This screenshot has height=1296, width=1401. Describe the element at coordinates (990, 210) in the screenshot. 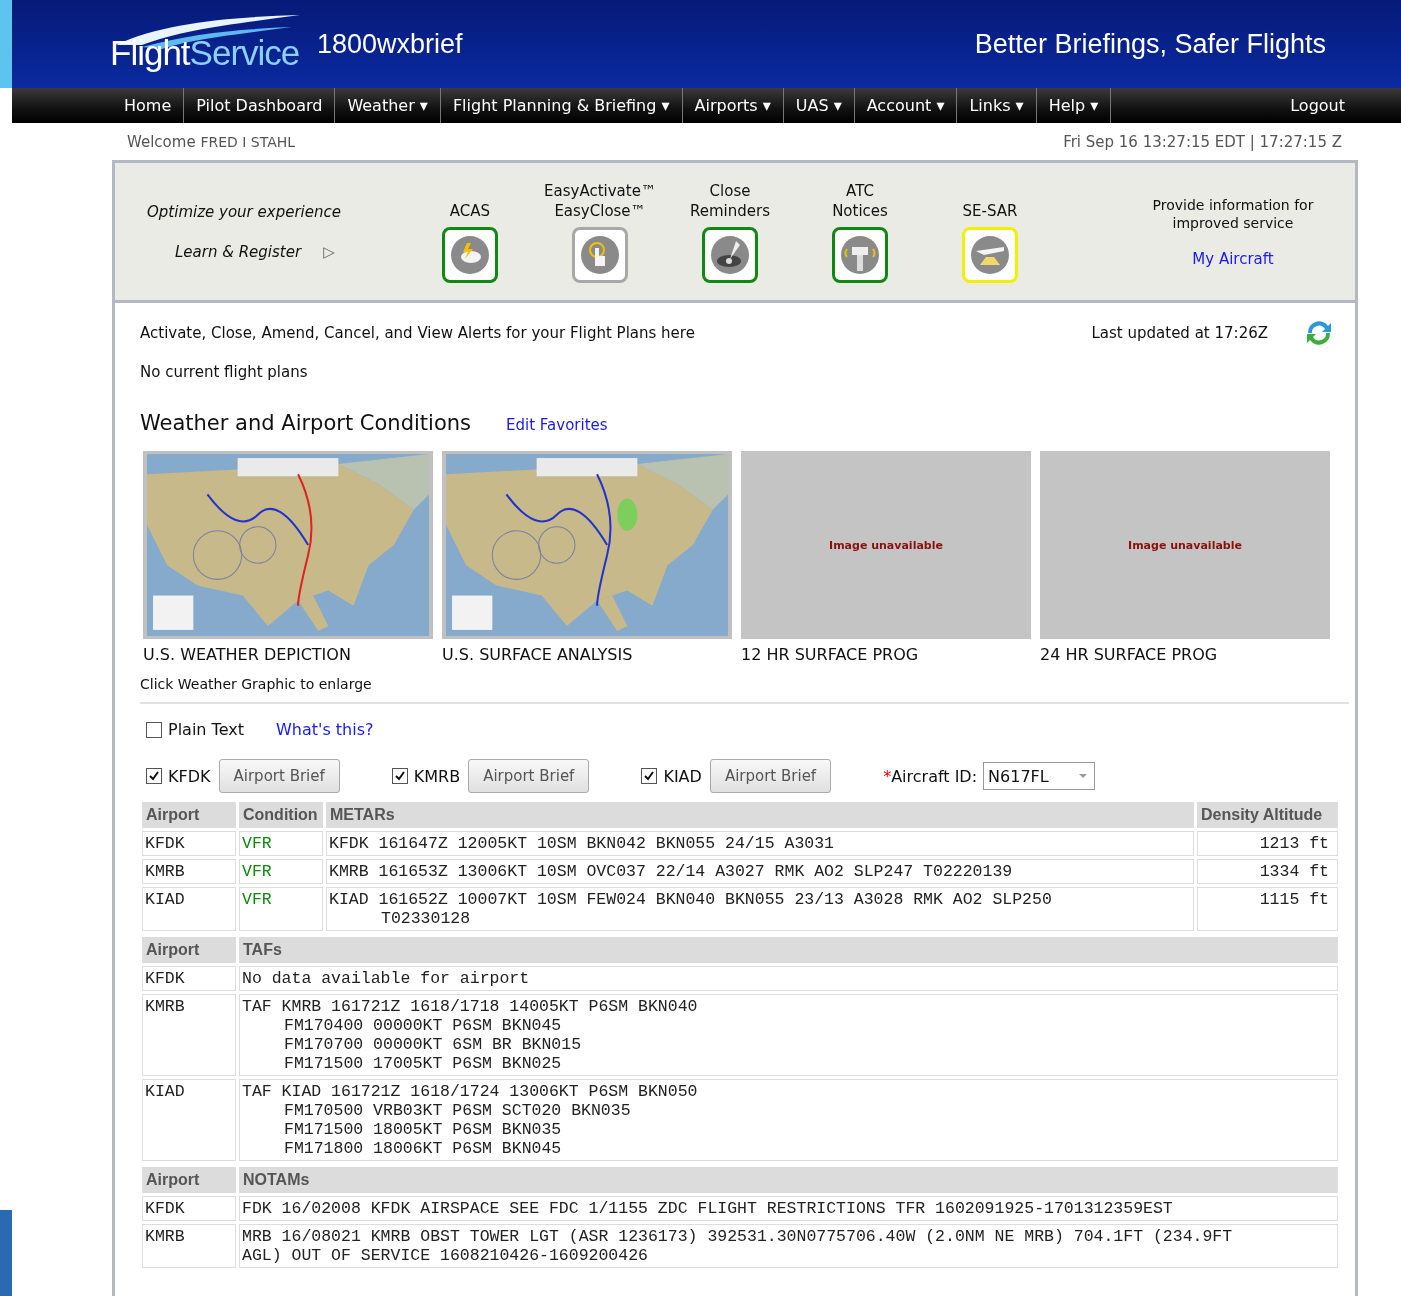

I see `feature-label: SE-SAR` at that location.